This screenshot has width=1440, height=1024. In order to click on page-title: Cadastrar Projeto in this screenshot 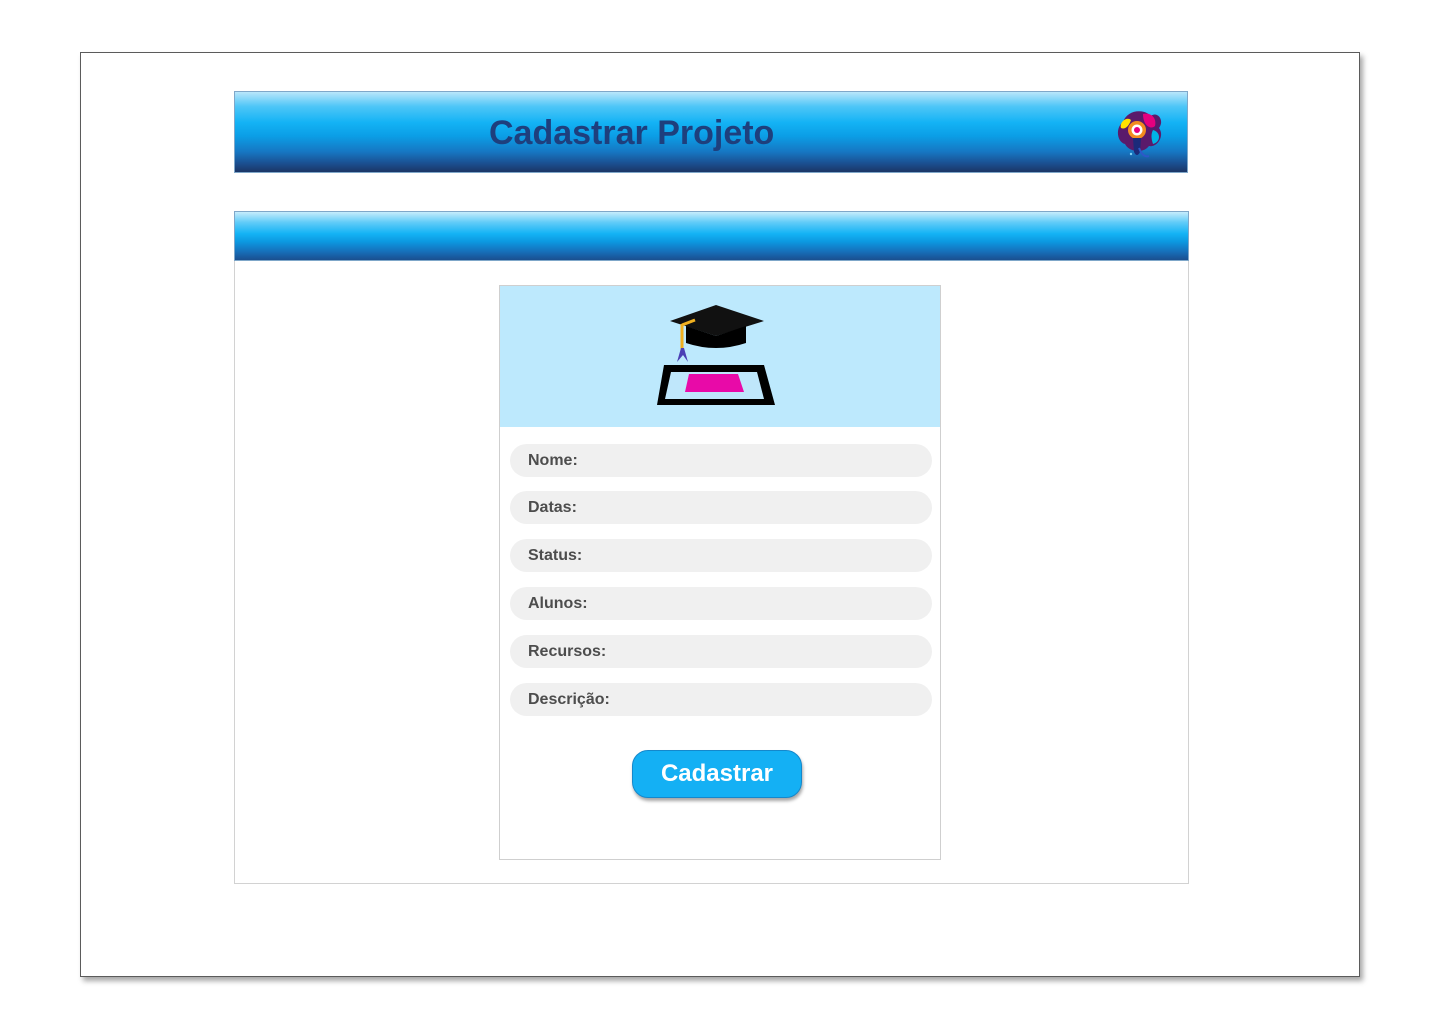, I will do `click(632, 133)`.